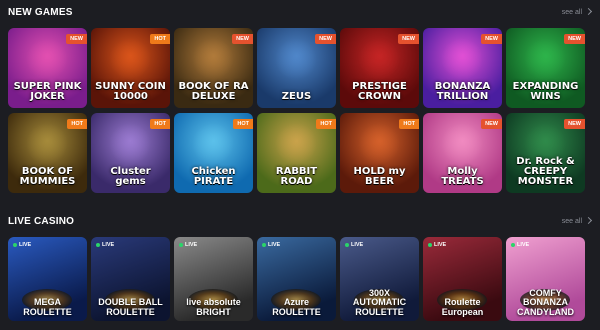 This screenshot has width=600, height=330. I want to click on game-title: EXPANDING WINS, so click(545, 91).